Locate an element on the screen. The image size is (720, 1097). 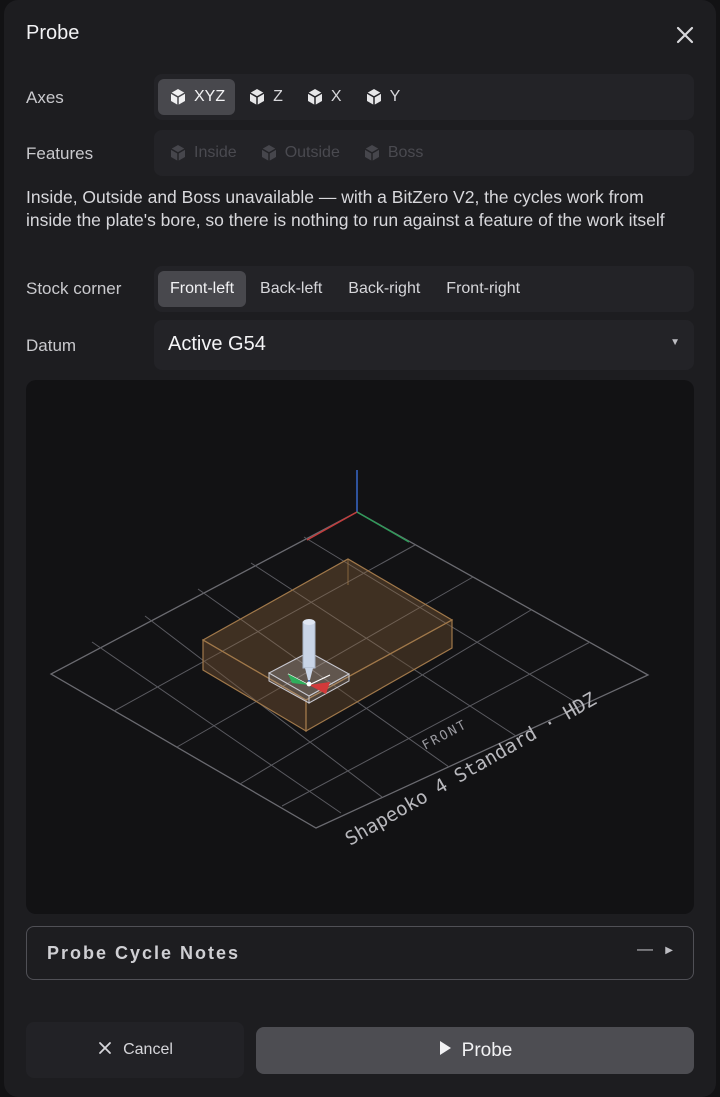
datum-label: Datum is located at coordinates (51, 345).